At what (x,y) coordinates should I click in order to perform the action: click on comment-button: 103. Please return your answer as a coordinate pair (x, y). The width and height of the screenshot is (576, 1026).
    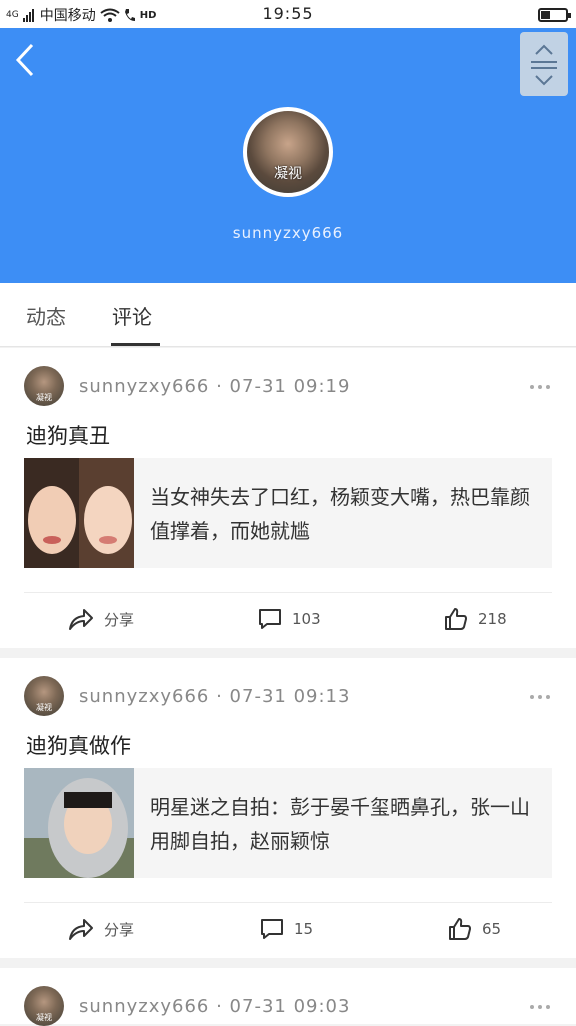
    Looking at the image, I should click on (289, 619).